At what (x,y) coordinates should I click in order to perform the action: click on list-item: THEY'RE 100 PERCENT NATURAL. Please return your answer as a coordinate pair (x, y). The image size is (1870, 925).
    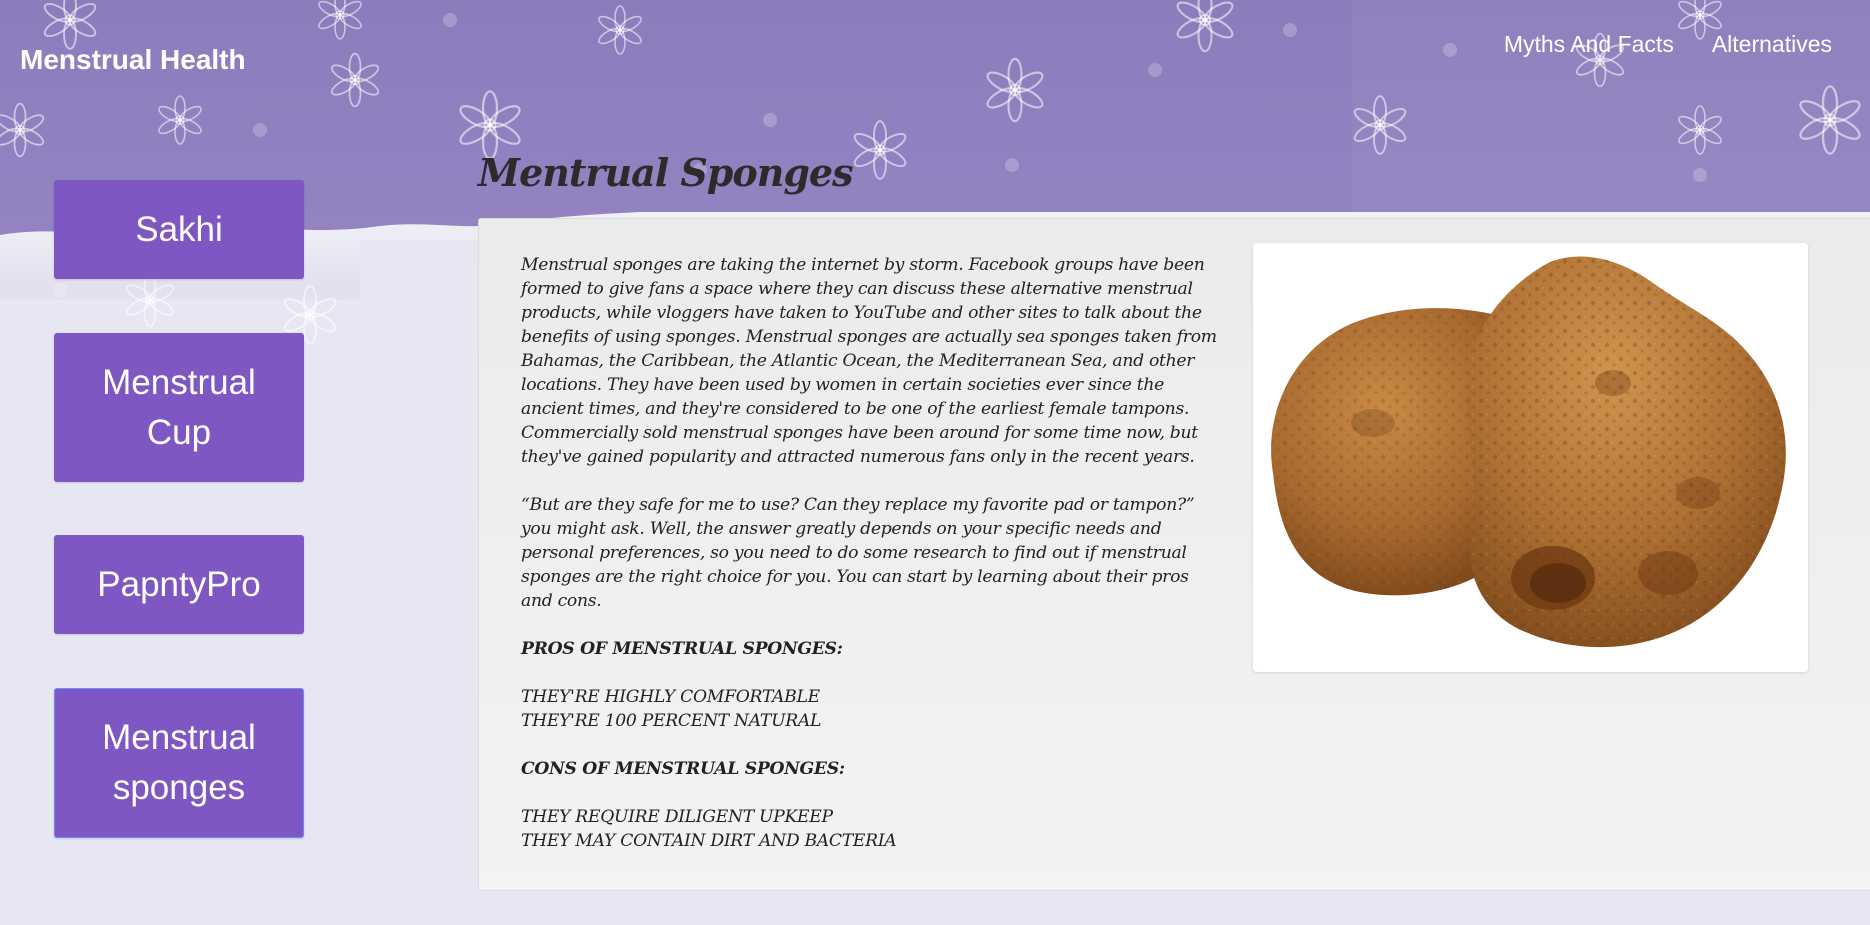
    Looking at the image, I should click on (671, 721).